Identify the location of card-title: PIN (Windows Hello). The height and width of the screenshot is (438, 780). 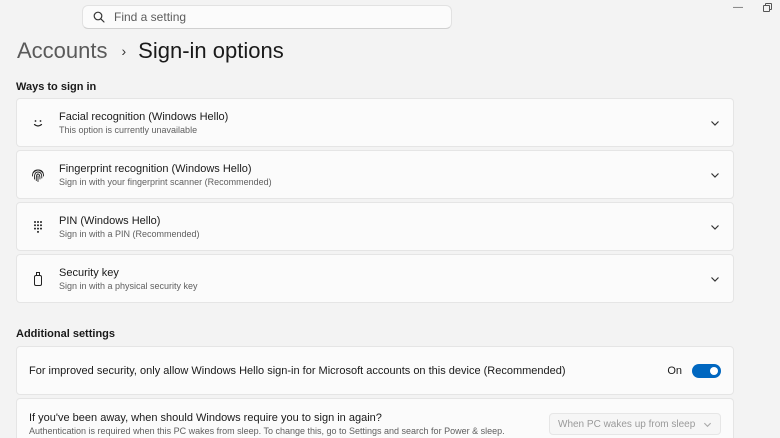
(110, 220).